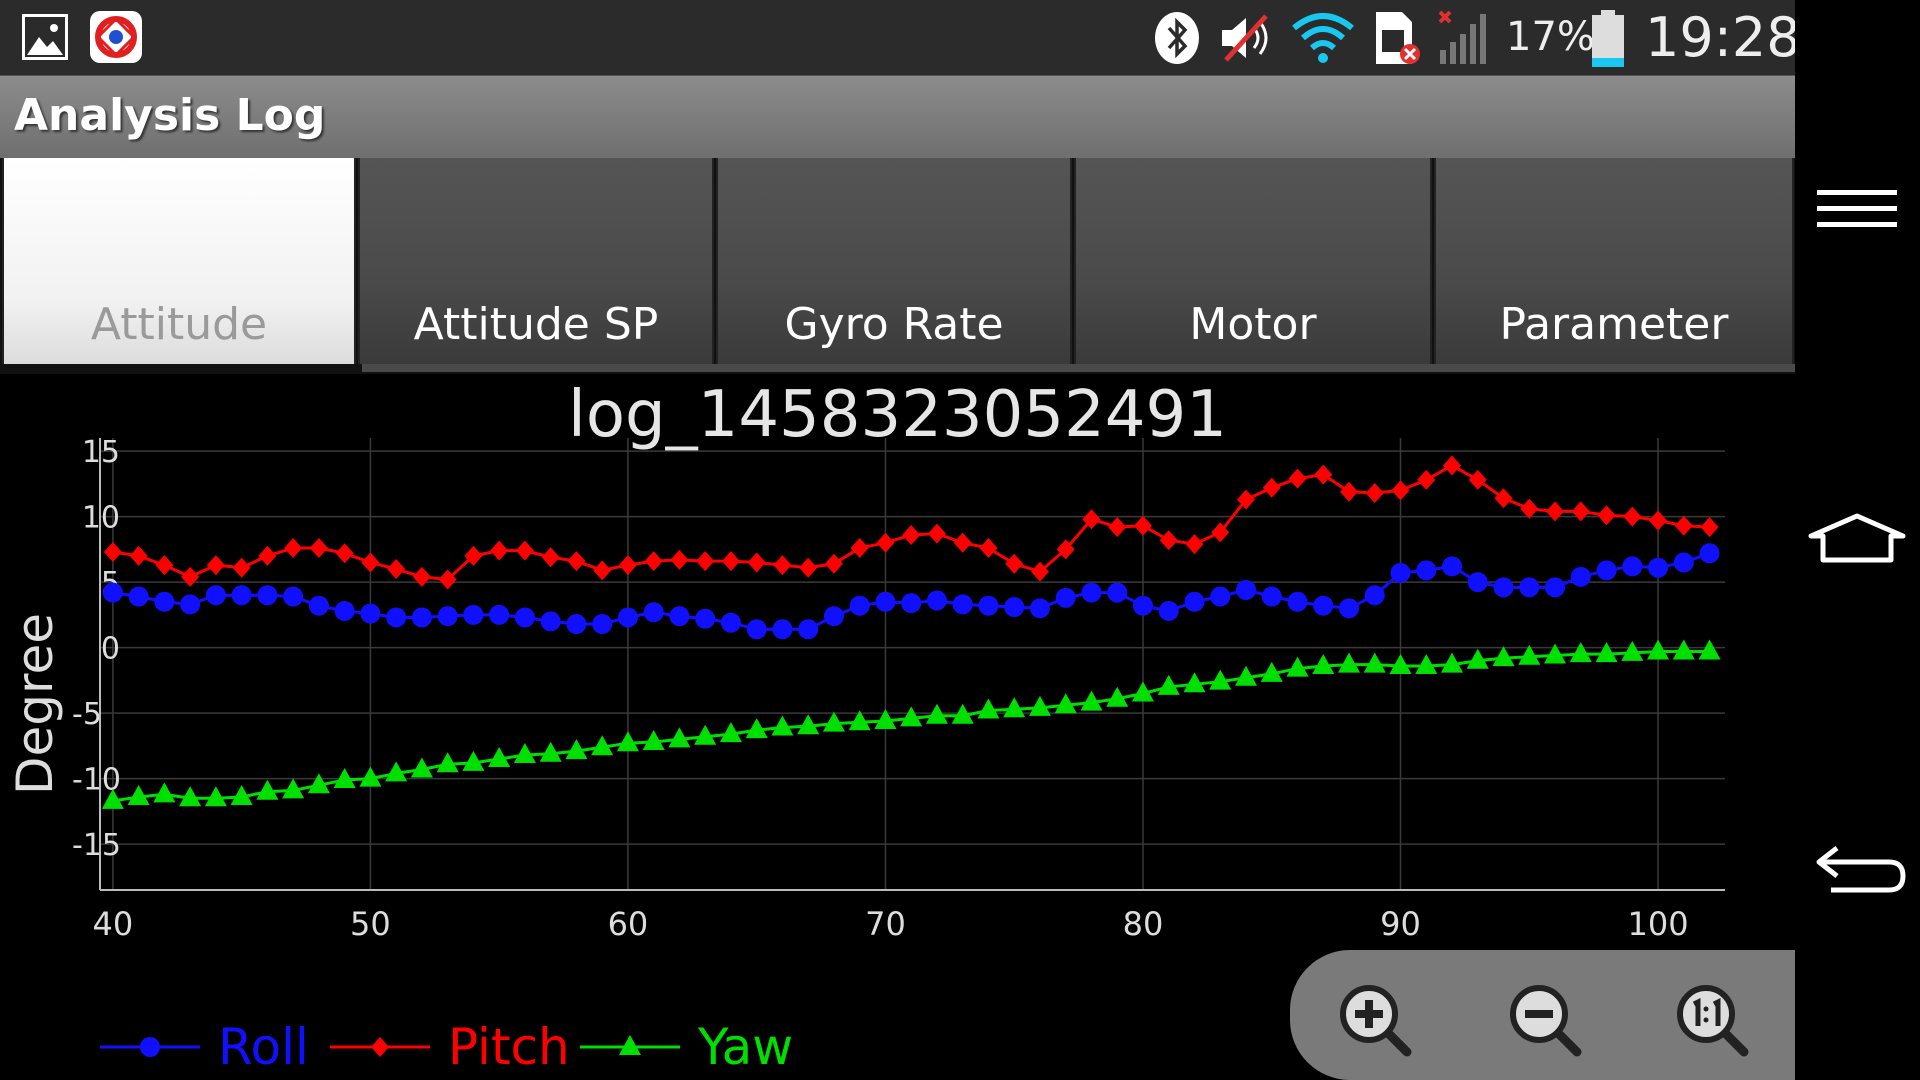  Describe the element at coordinates (1253, 324) in the screenshot. I see `tab-label: Motor` at that location.